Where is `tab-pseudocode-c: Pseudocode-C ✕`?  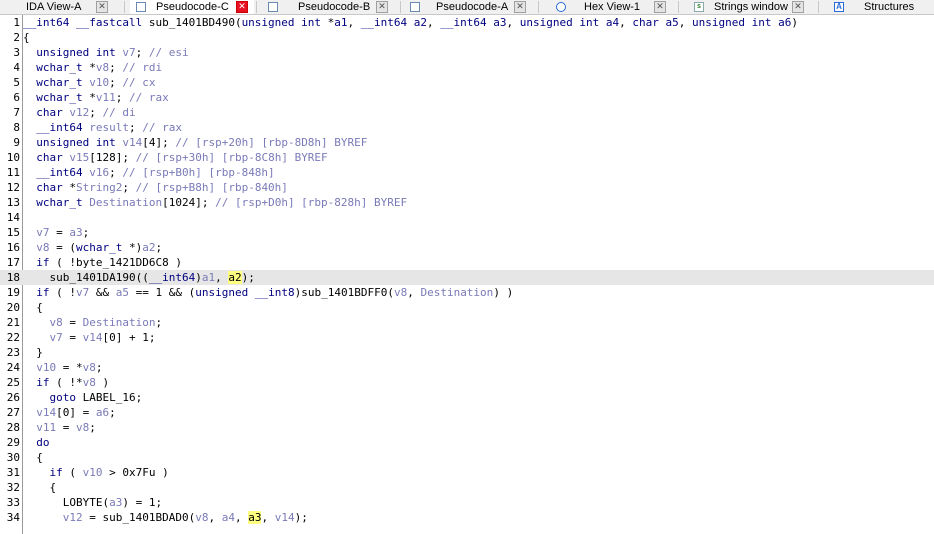 tab-pseudocode-c: Pseudocode-C ✕ is located at coordinates (192, 7).